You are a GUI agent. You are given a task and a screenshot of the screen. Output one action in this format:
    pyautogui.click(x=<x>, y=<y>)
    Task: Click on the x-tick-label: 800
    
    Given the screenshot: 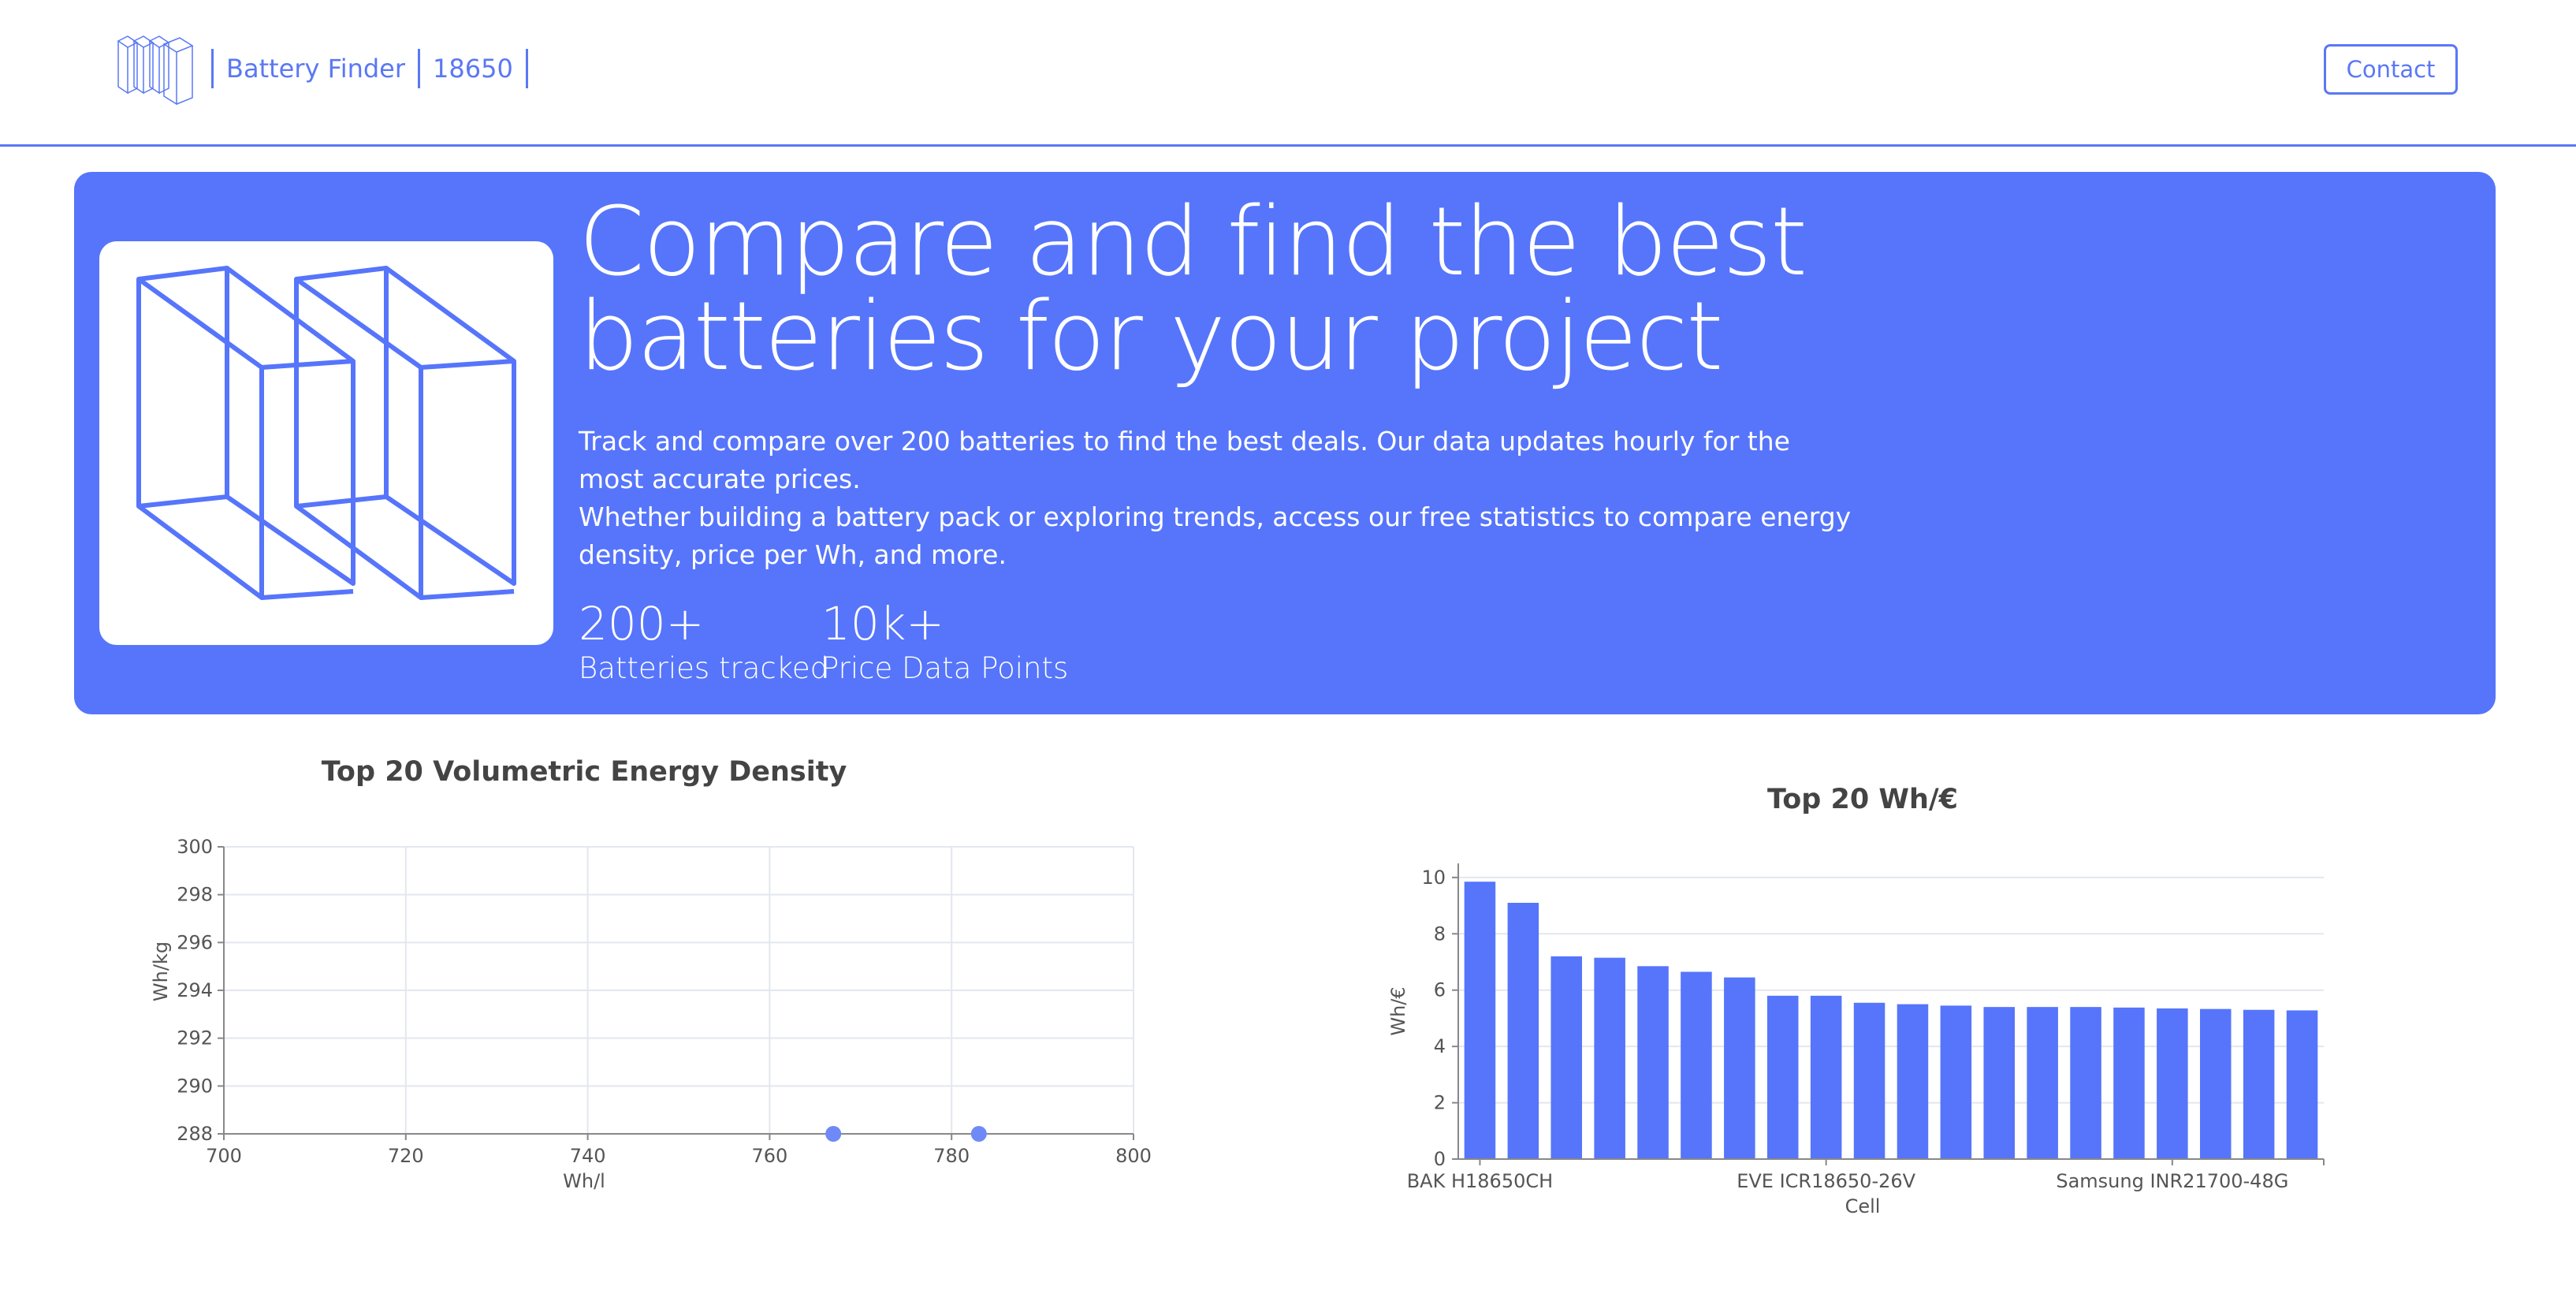 What is the action you would take?
    pyautogui.click(x=1133, y=1156)
    